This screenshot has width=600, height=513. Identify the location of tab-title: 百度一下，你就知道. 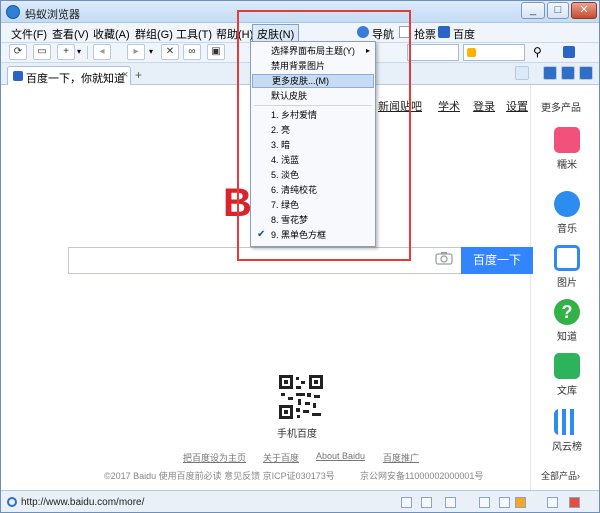
(75, 79).